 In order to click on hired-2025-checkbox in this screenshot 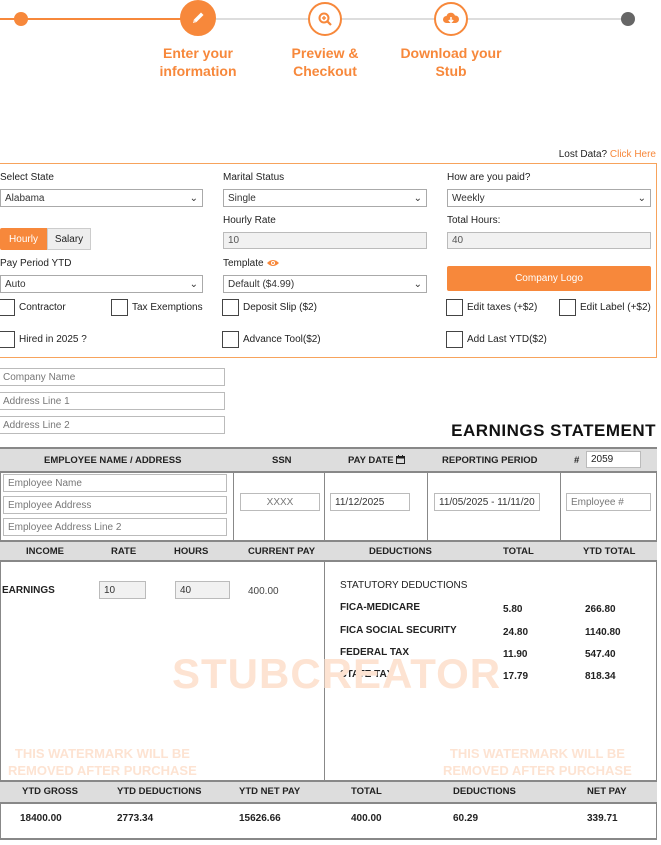, I will do `click(7, 339)`.